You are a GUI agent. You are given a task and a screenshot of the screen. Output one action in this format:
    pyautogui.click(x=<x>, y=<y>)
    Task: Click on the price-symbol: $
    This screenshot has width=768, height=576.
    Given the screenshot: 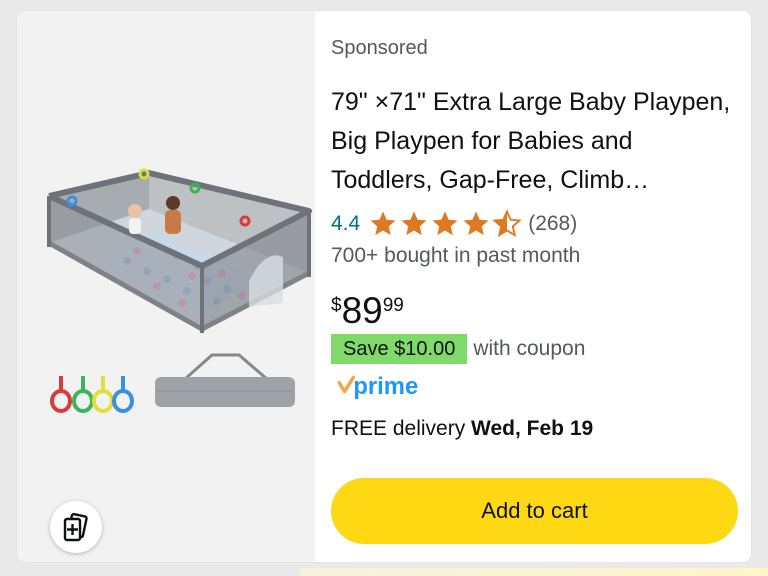 What is the action you would take?
    pyautogui.click(x=336, y=305)
    